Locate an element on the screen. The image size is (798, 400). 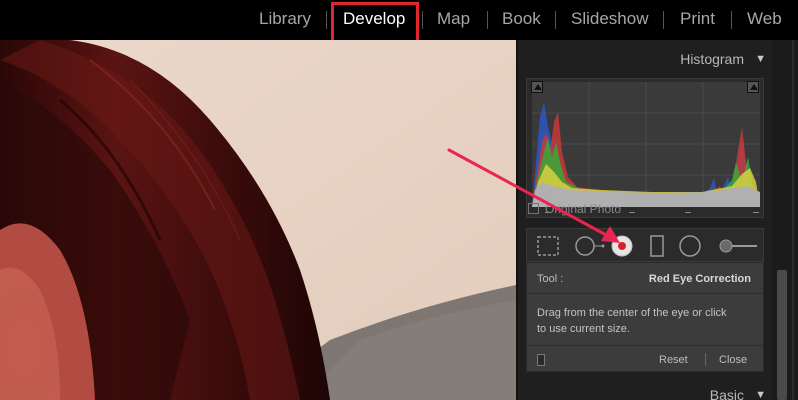
footer-separator is located at coordinates (705, 359).